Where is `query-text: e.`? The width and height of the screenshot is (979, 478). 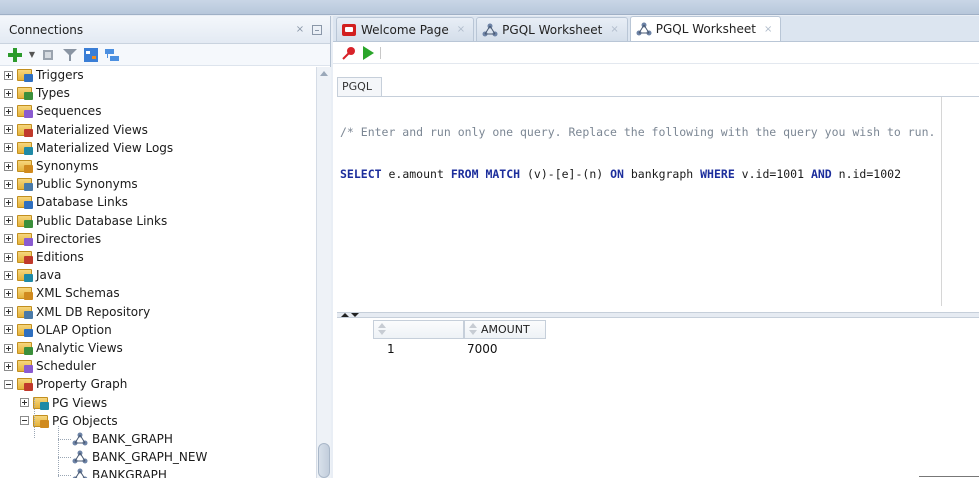 query-text: e. is located at coordinates (392, 174).